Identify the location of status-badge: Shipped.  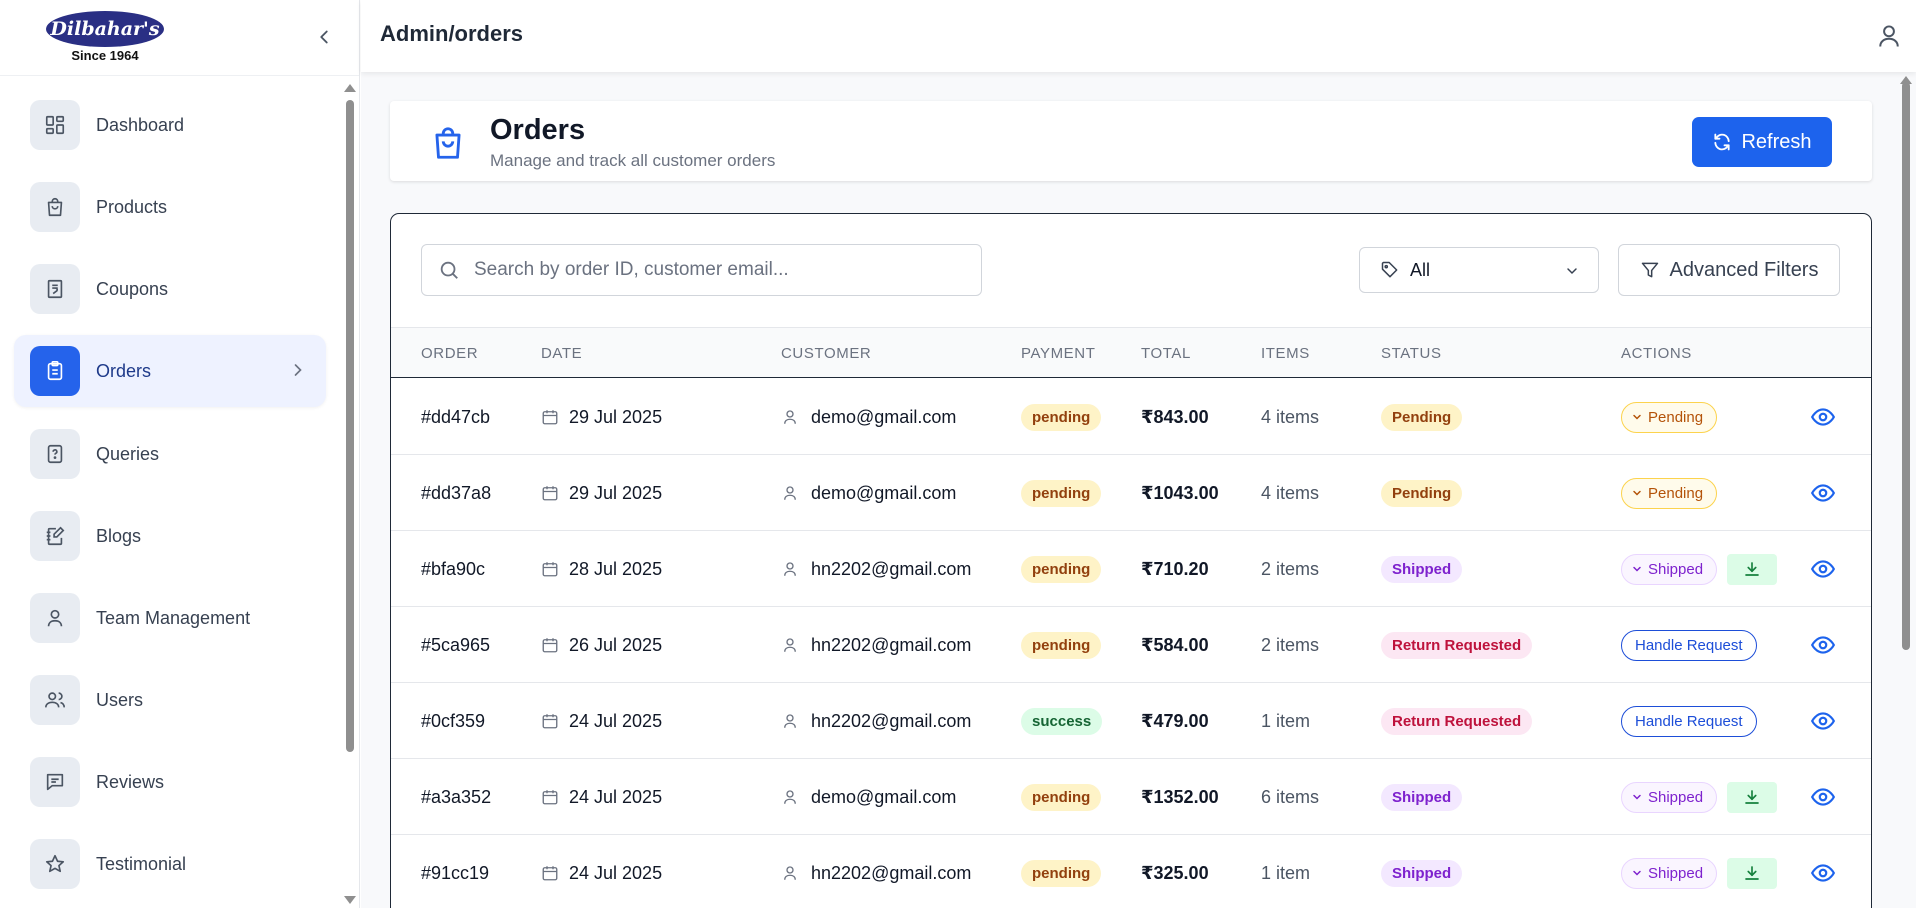
(1422, 873).